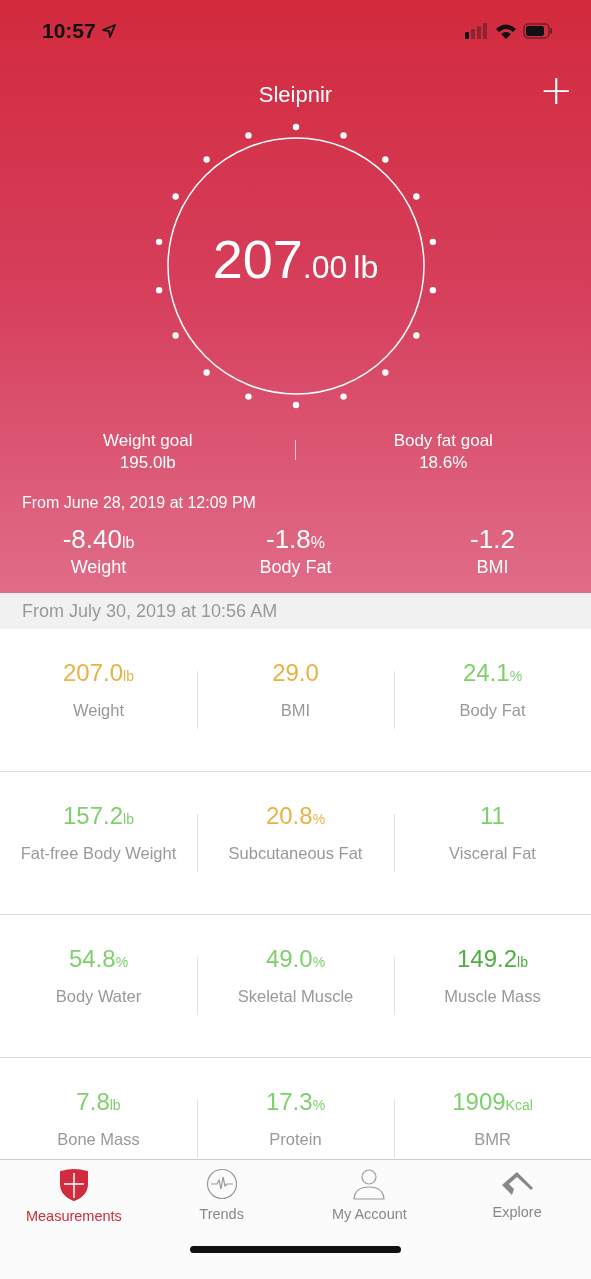  What do you see at coordinates (139, 502) in the screenshot?
I see `change-period: From June 28, 2019 at 12:09 PM` at bounding box center [139, 502].